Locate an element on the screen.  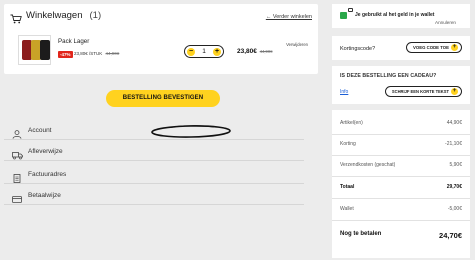
wallet-checkbox is located at coordinates (343, 15).